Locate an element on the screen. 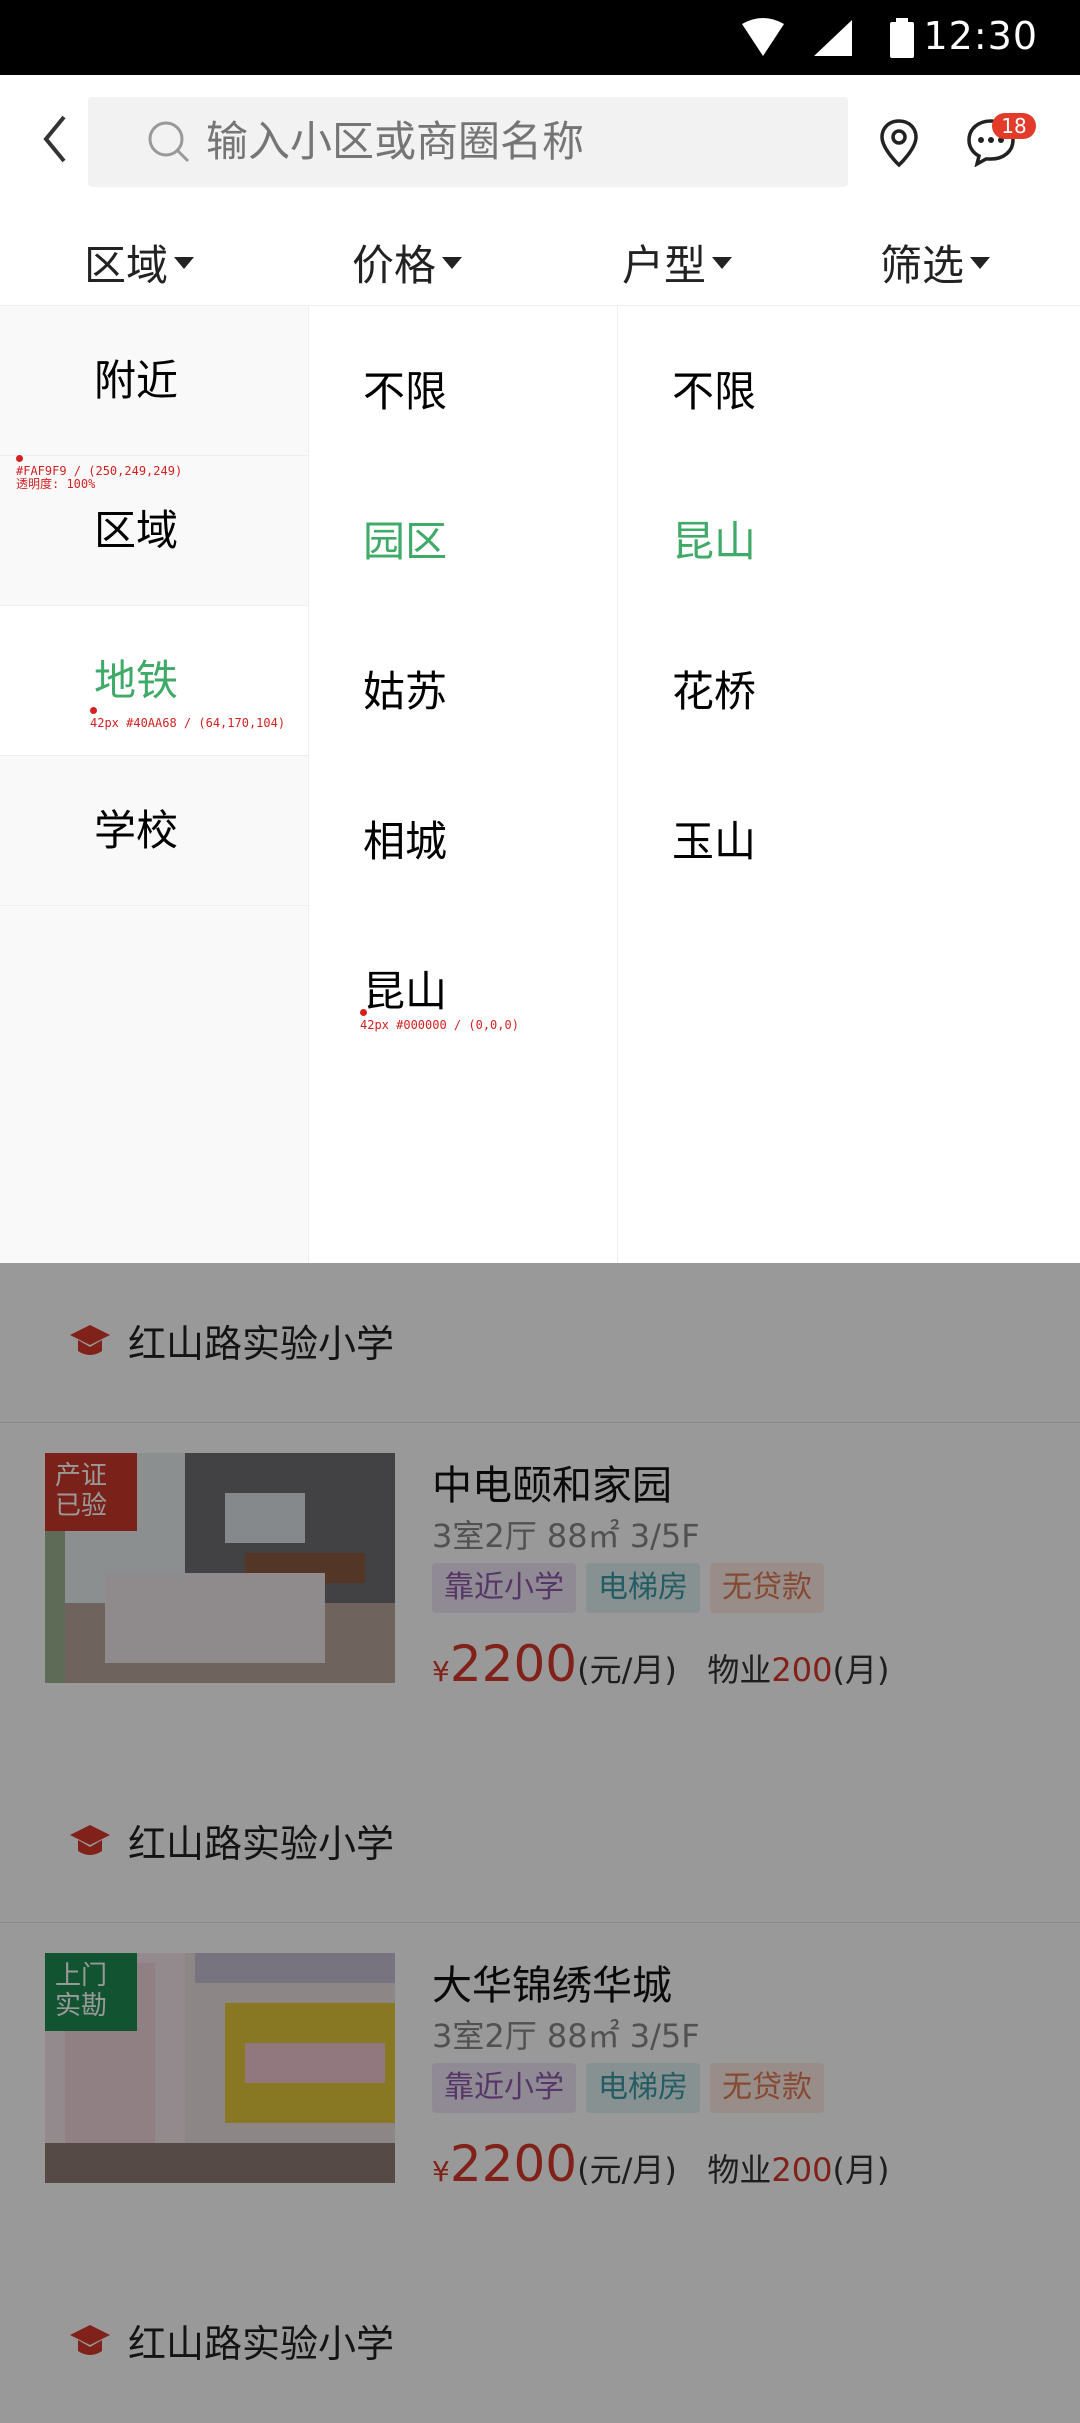  category-column: 附近 区域 地铁 学校 is located at coordinates (154, 784).